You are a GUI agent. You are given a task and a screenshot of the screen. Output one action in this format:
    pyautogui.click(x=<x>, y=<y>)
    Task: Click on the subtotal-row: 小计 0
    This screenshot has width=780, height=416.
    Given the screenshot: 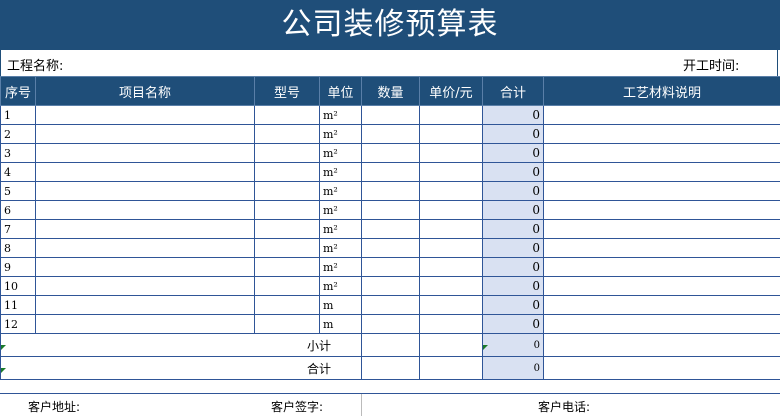 What is the action you would take?
    pyautogui.click(x=390, y=345)
    